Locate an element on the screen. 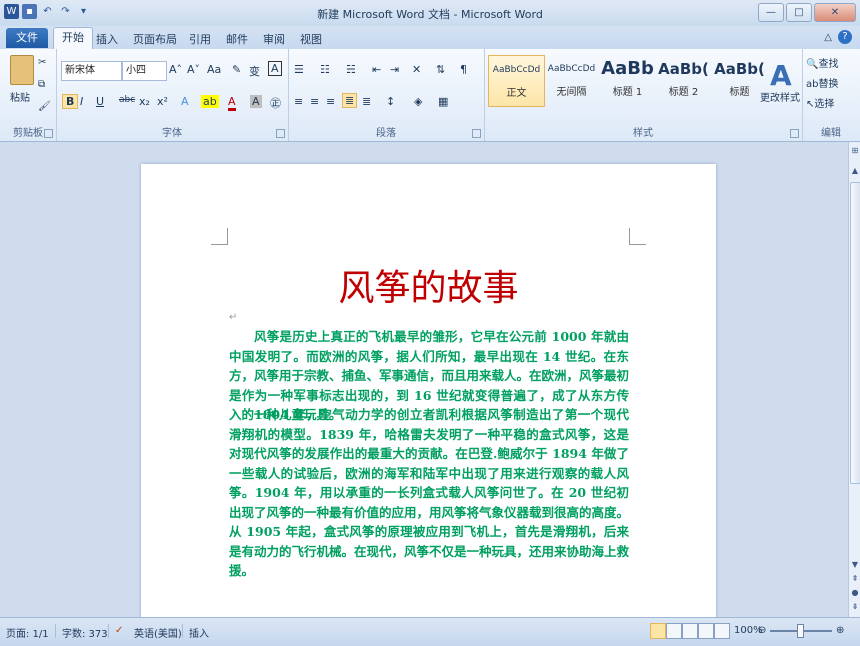  draft-view-icon is located at coordinates (722, 631).